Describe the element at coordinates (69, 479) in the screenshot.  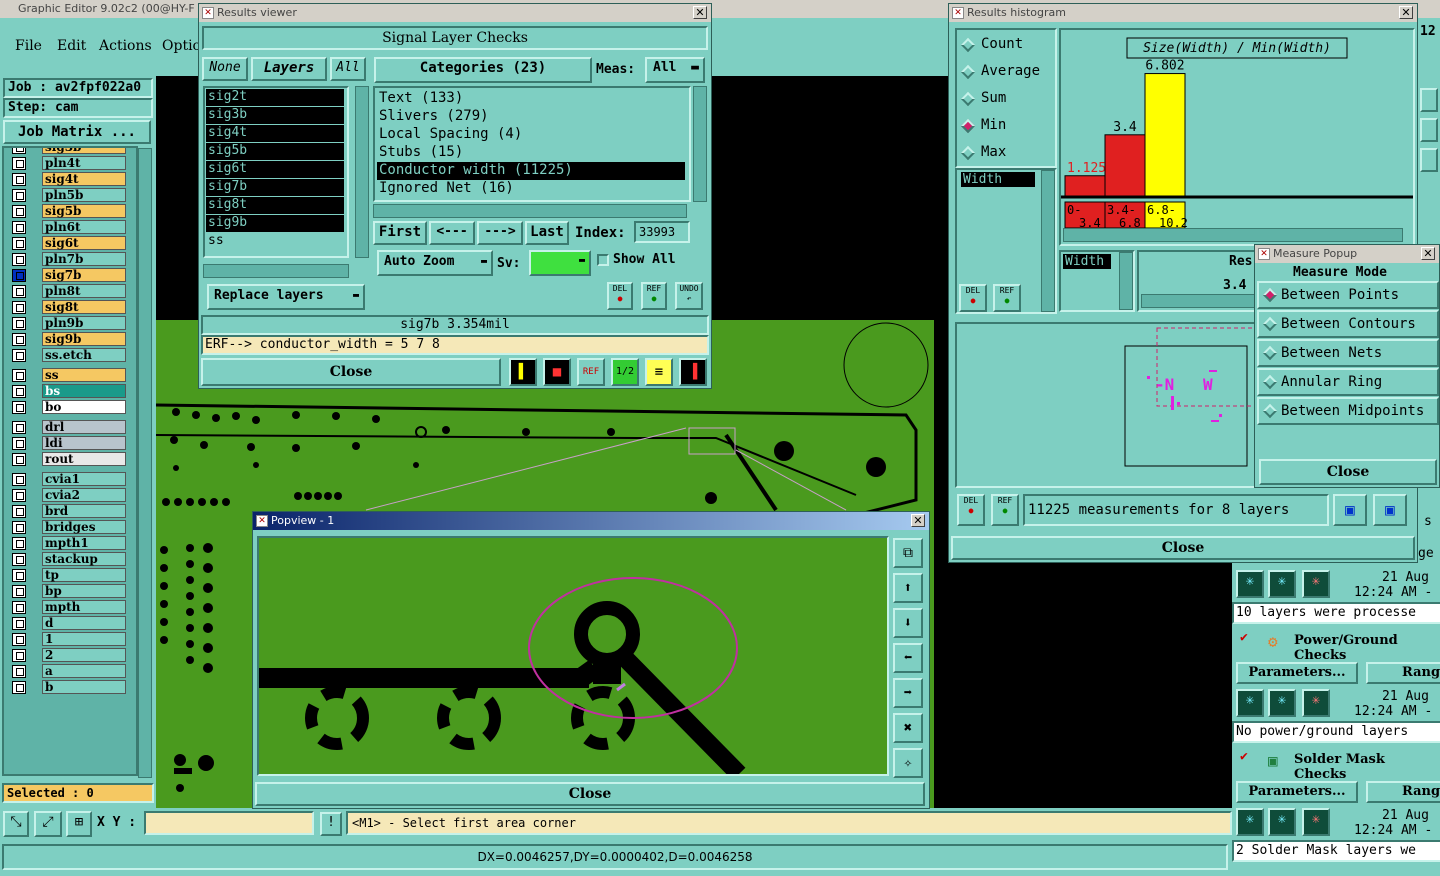
I see `layer-row: cvia1` at that location.